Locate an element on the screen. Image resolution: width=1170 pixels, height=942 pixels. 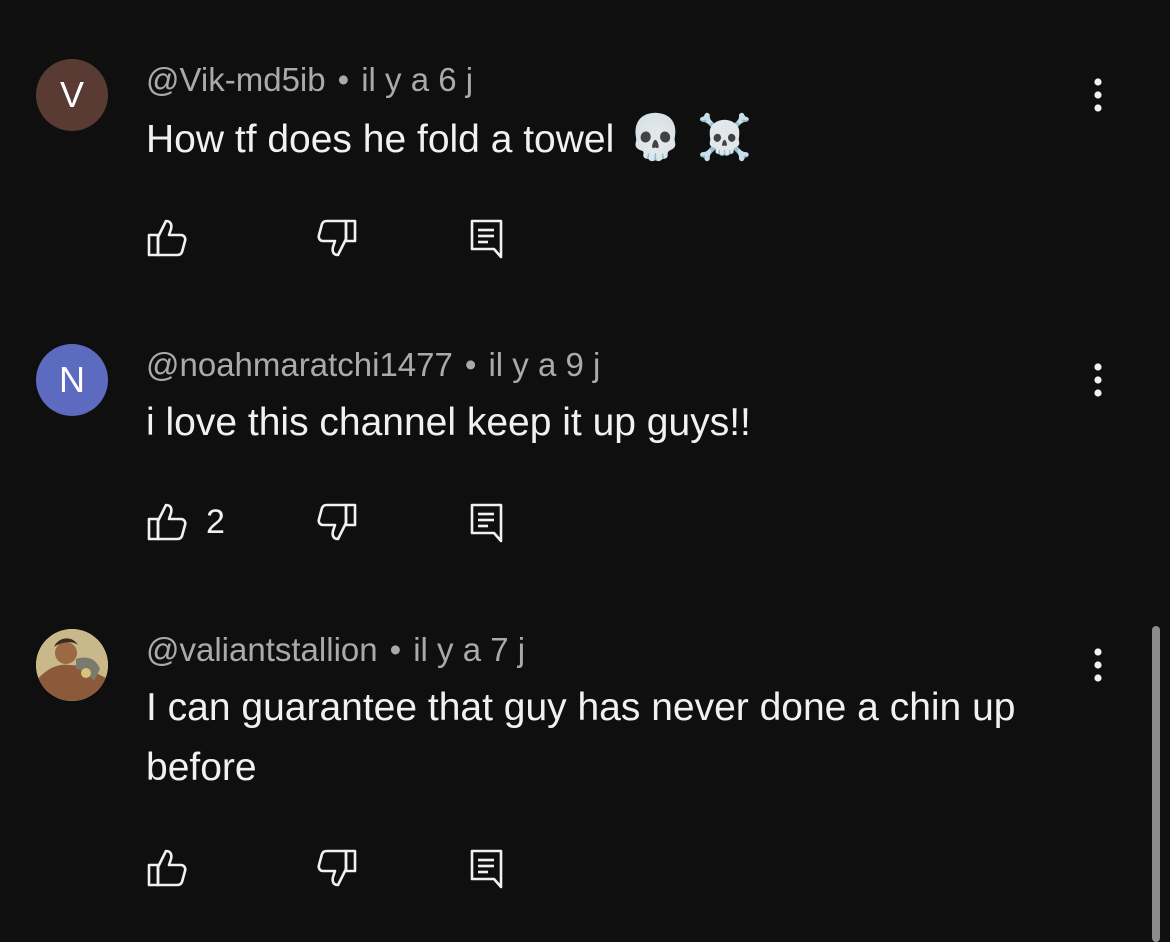
scrollbar-thumb is located at coordinates (1156, 784).